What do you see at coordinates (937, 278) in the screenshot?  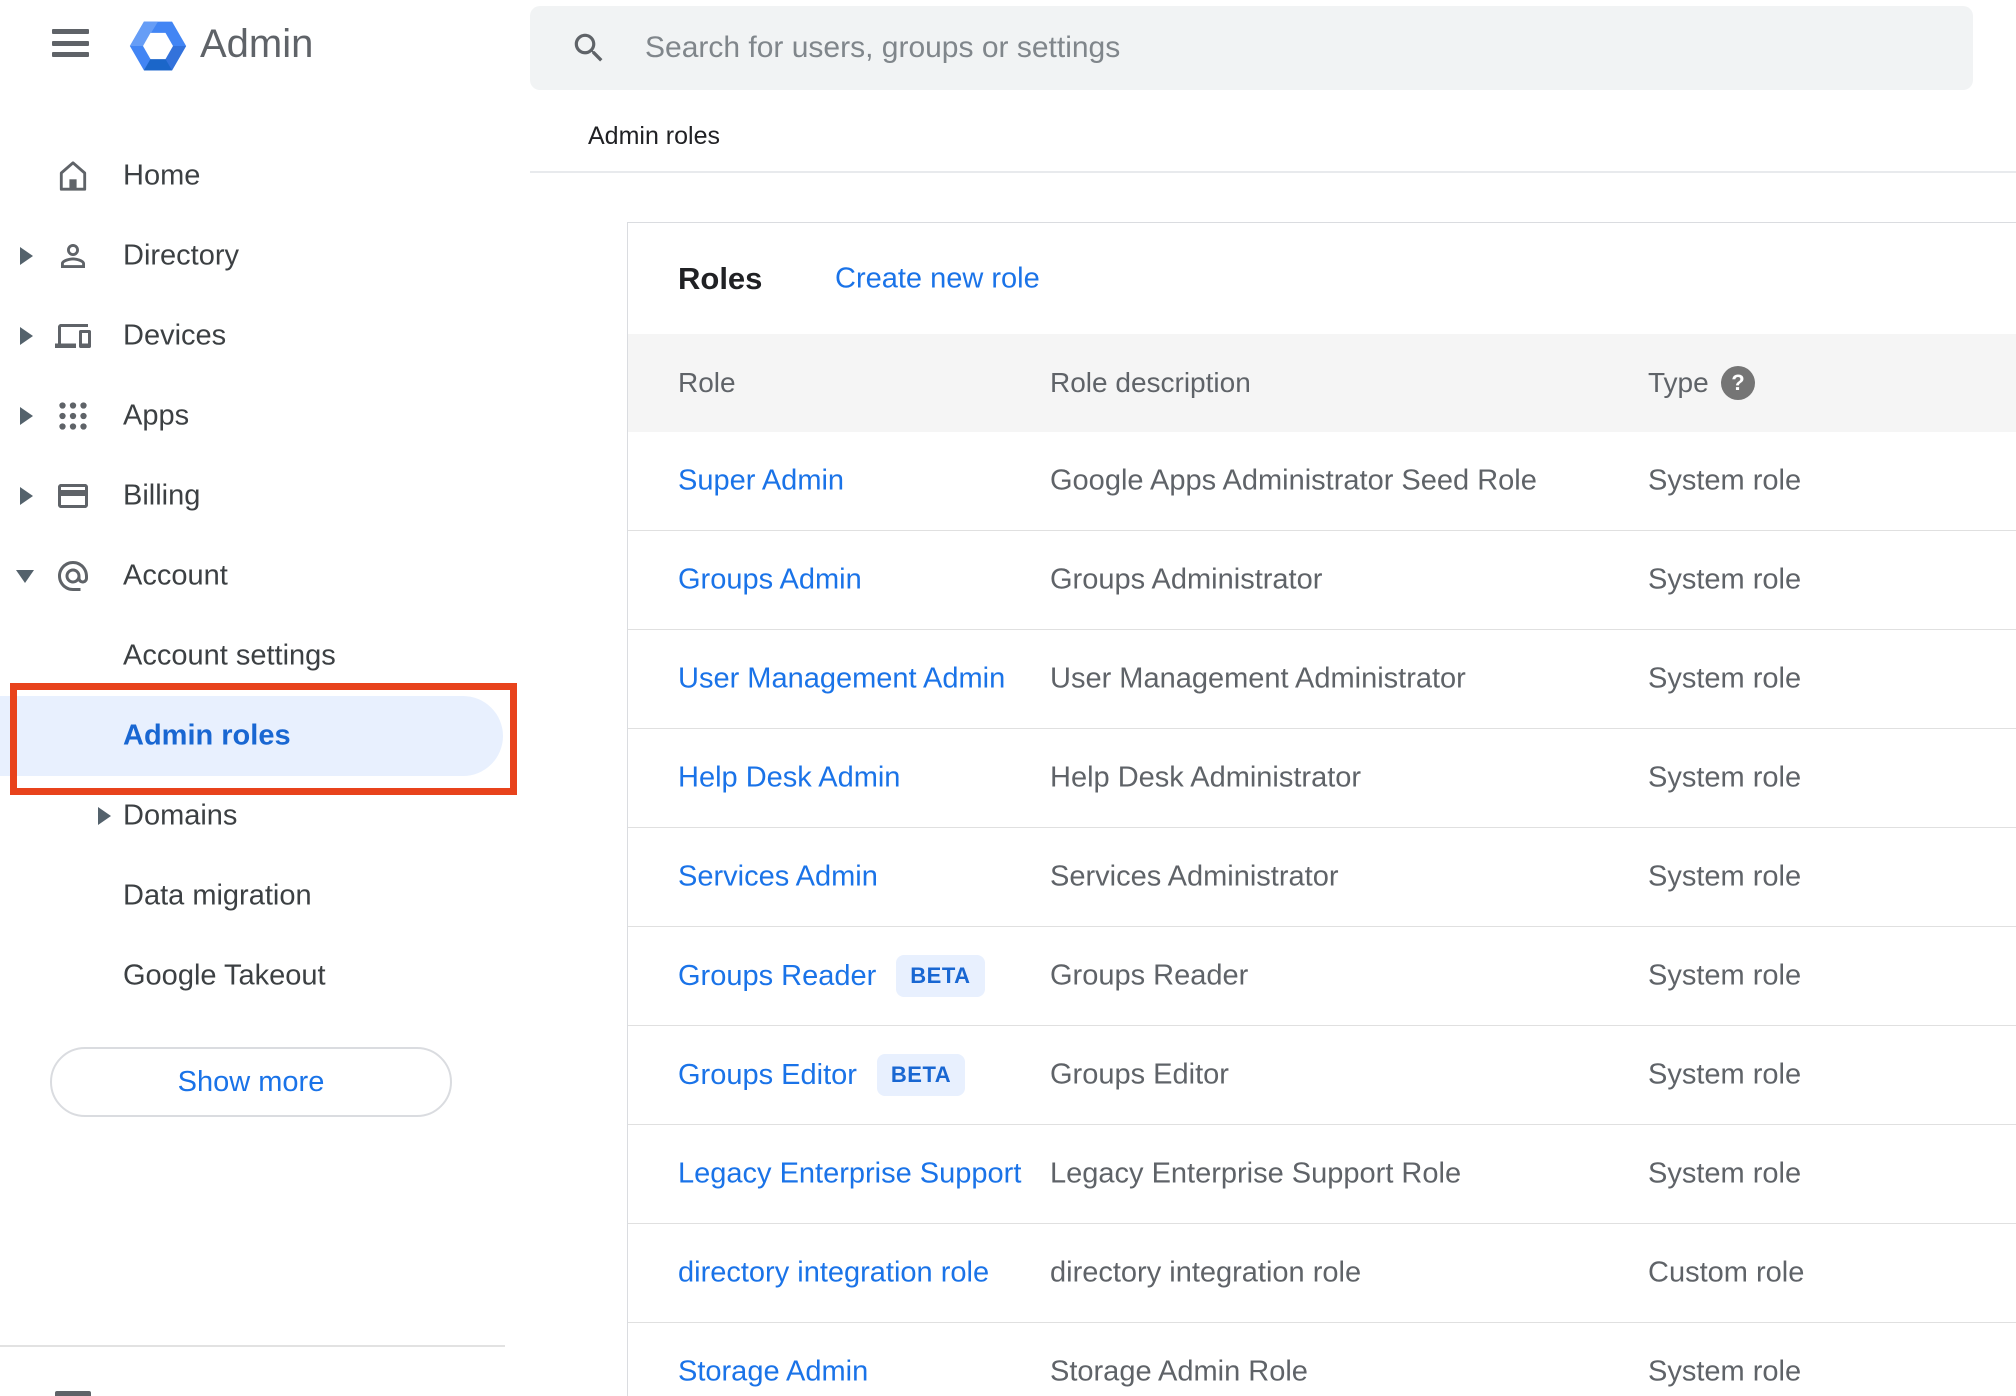 I see `create-new-role-link: Create new role` at bounding box center [937, 278].